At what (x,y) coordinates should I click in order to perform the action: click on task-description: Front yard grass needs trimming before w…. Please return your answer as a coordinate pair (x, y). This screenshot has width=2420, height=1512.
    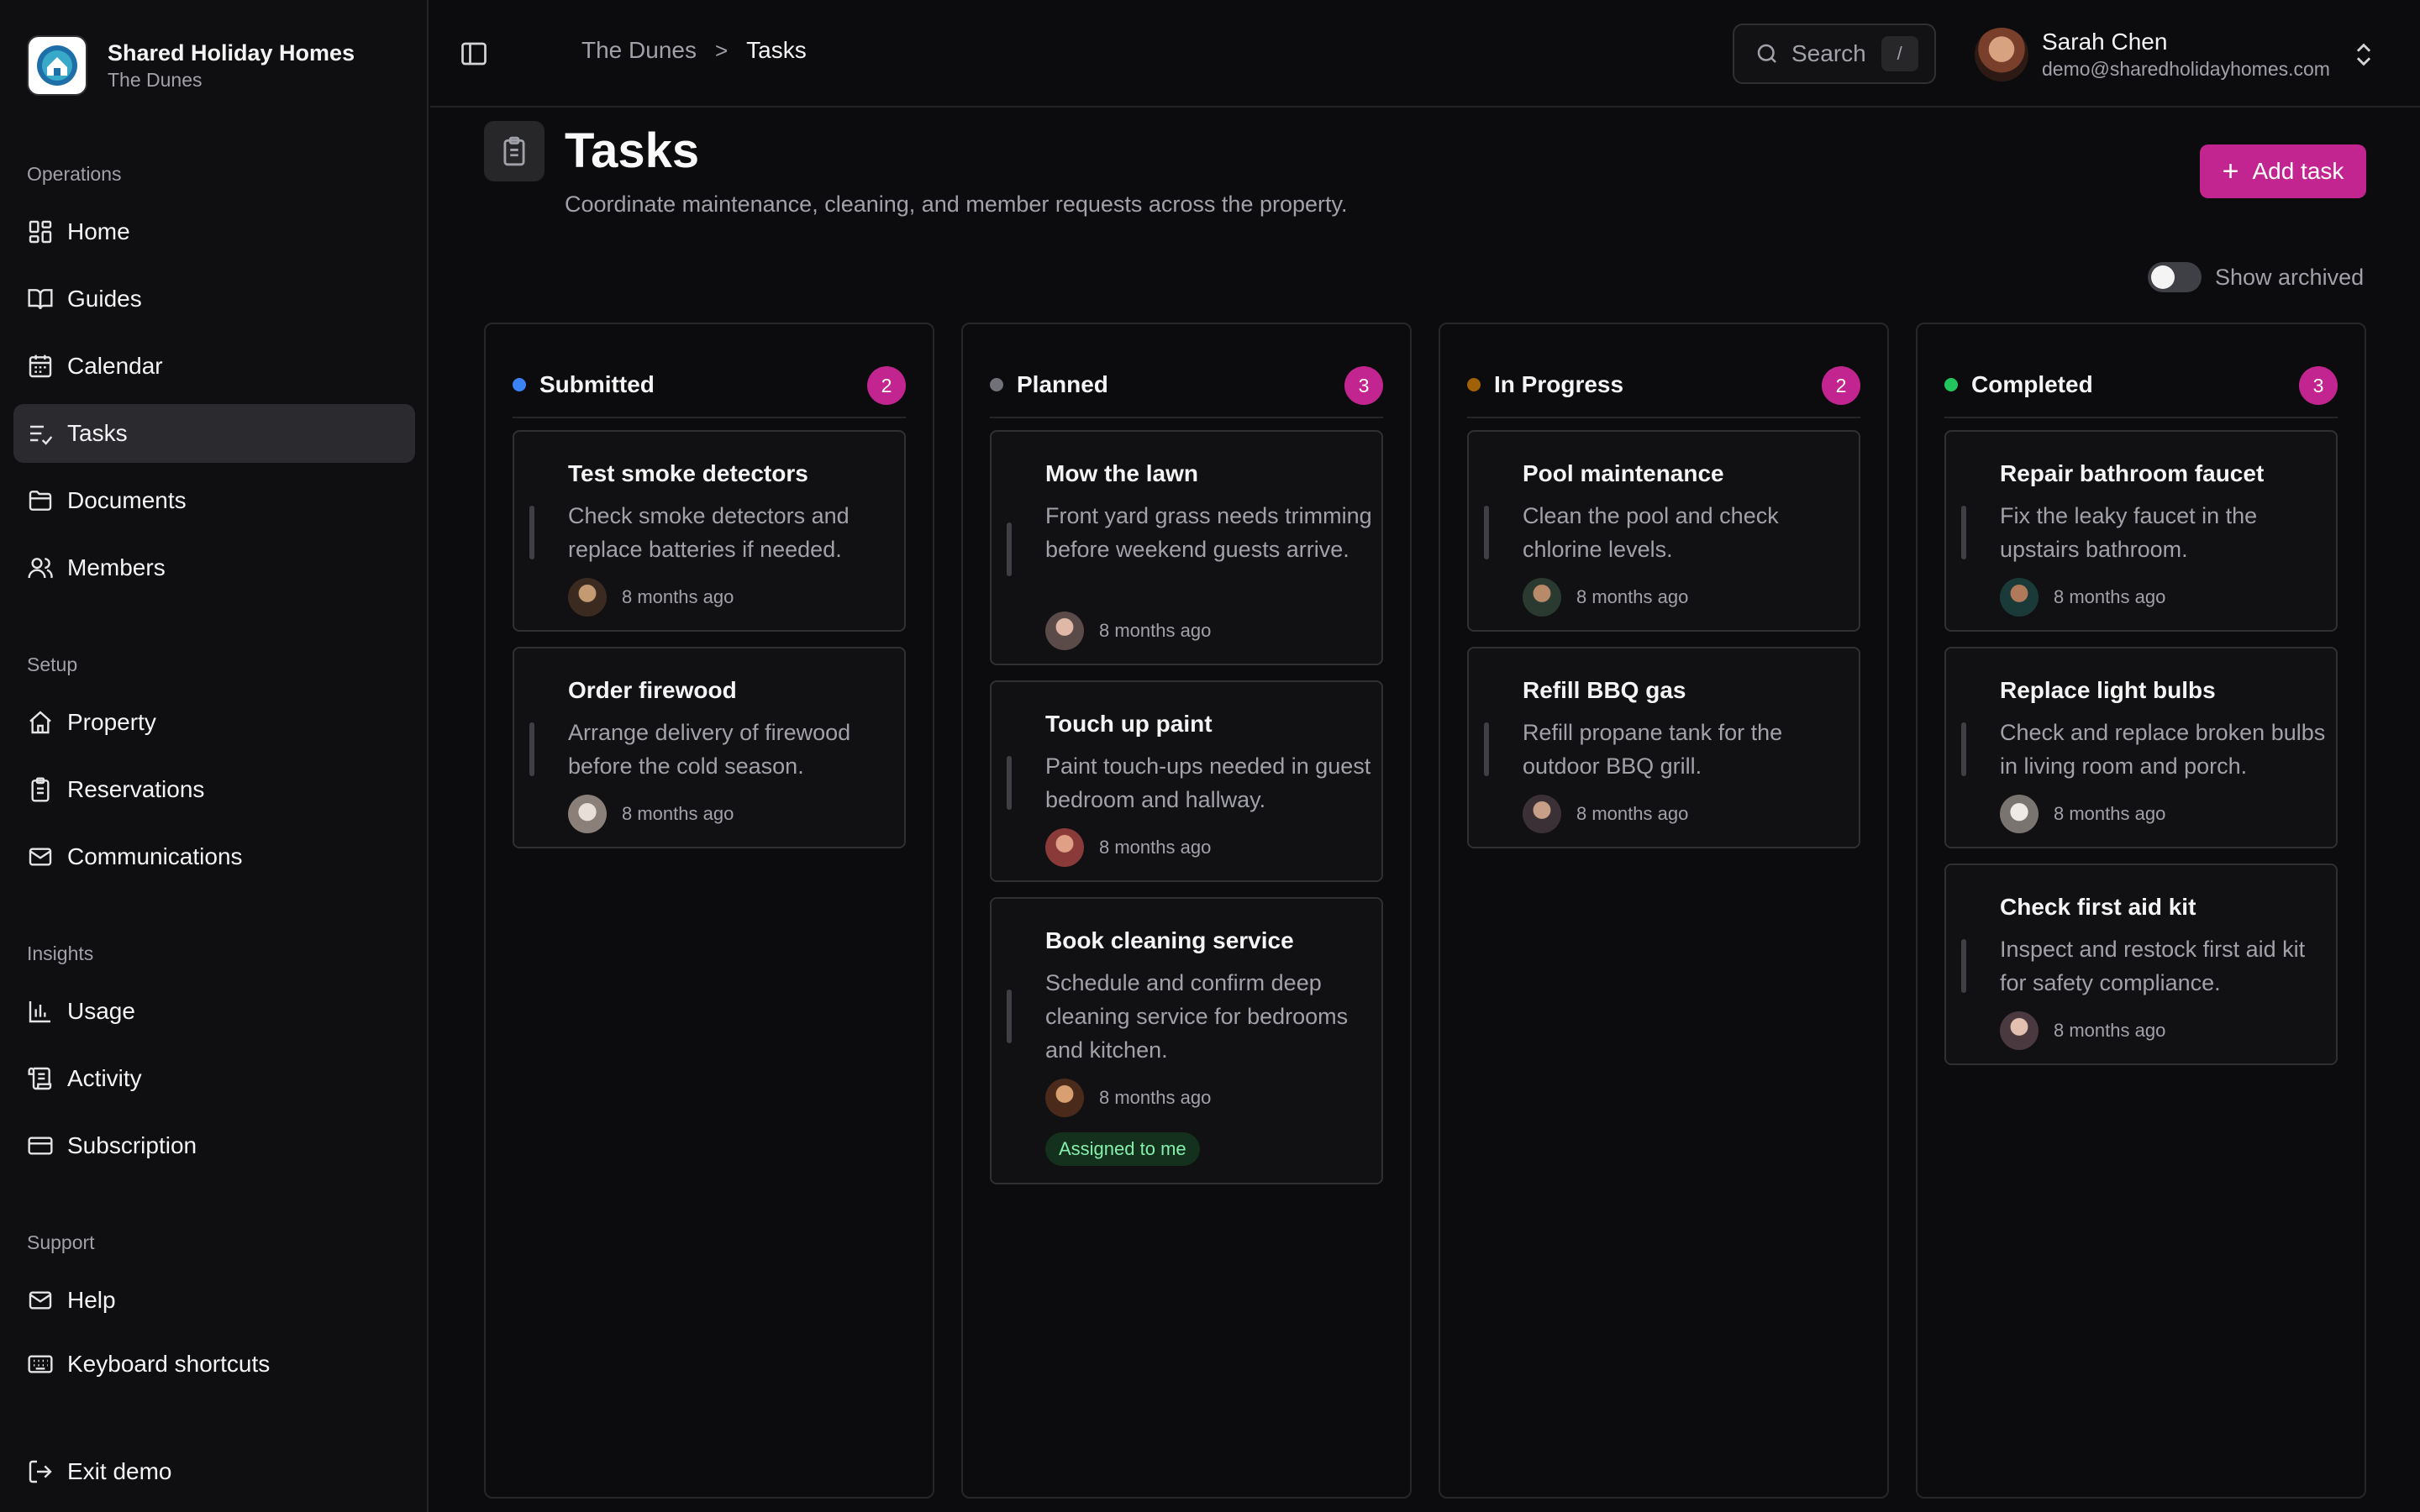
    Looking at the image, I should click on (1208, 532).